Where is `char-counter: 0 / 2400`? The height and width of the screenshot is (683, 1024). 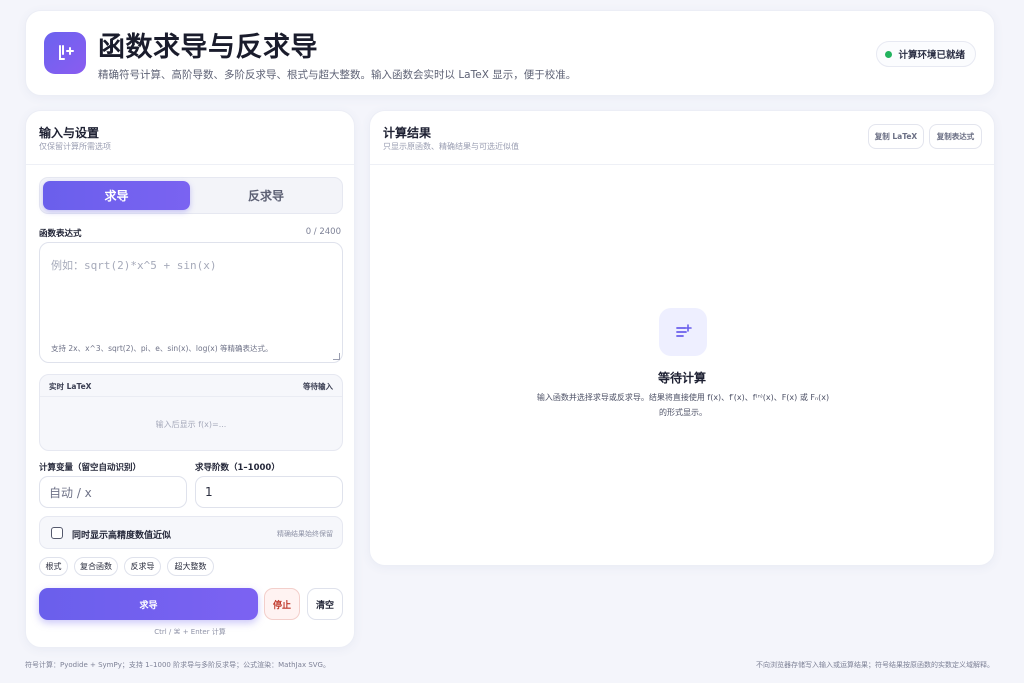 char-counter: 0 / 2400 is located at coordinates (323, 232).